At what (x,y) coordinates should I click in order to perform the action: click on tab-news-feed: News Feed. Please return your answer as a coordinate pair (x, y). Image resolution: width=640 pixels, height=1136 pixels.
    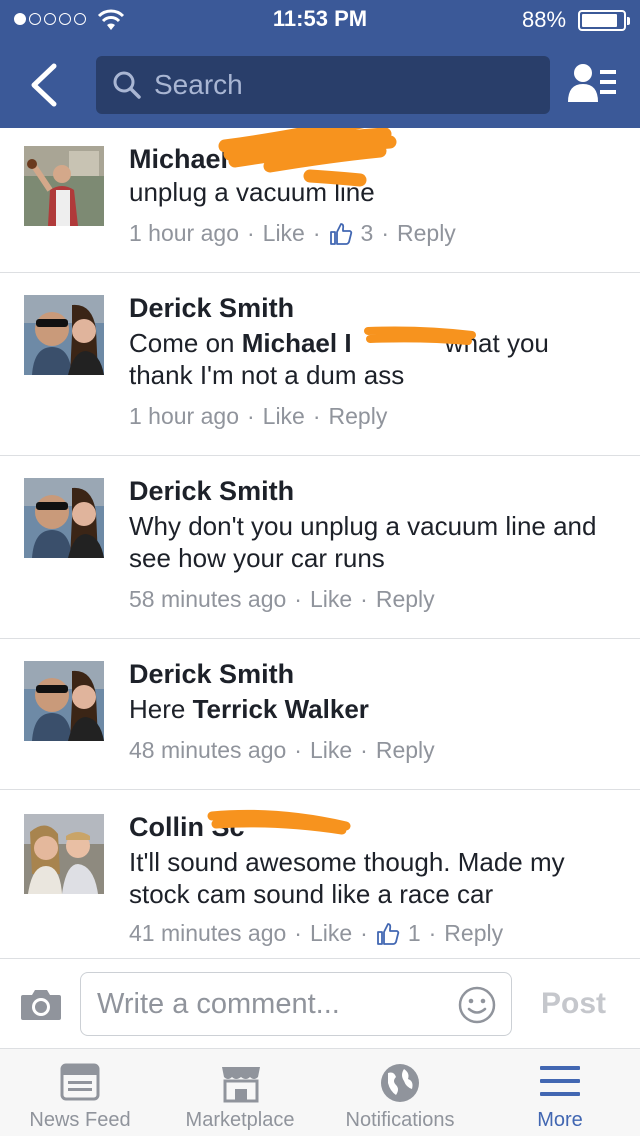
    Looking at the image, I should click on (80, 1092).